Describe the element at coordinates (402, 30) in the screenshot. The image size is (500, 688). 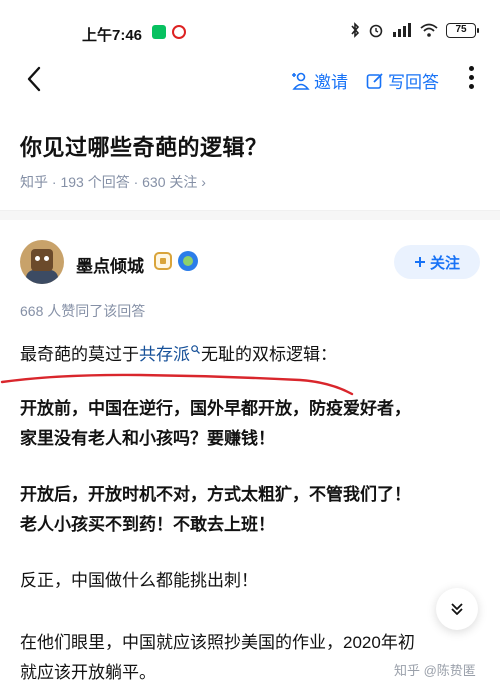
I see `signal-icon` at that location.